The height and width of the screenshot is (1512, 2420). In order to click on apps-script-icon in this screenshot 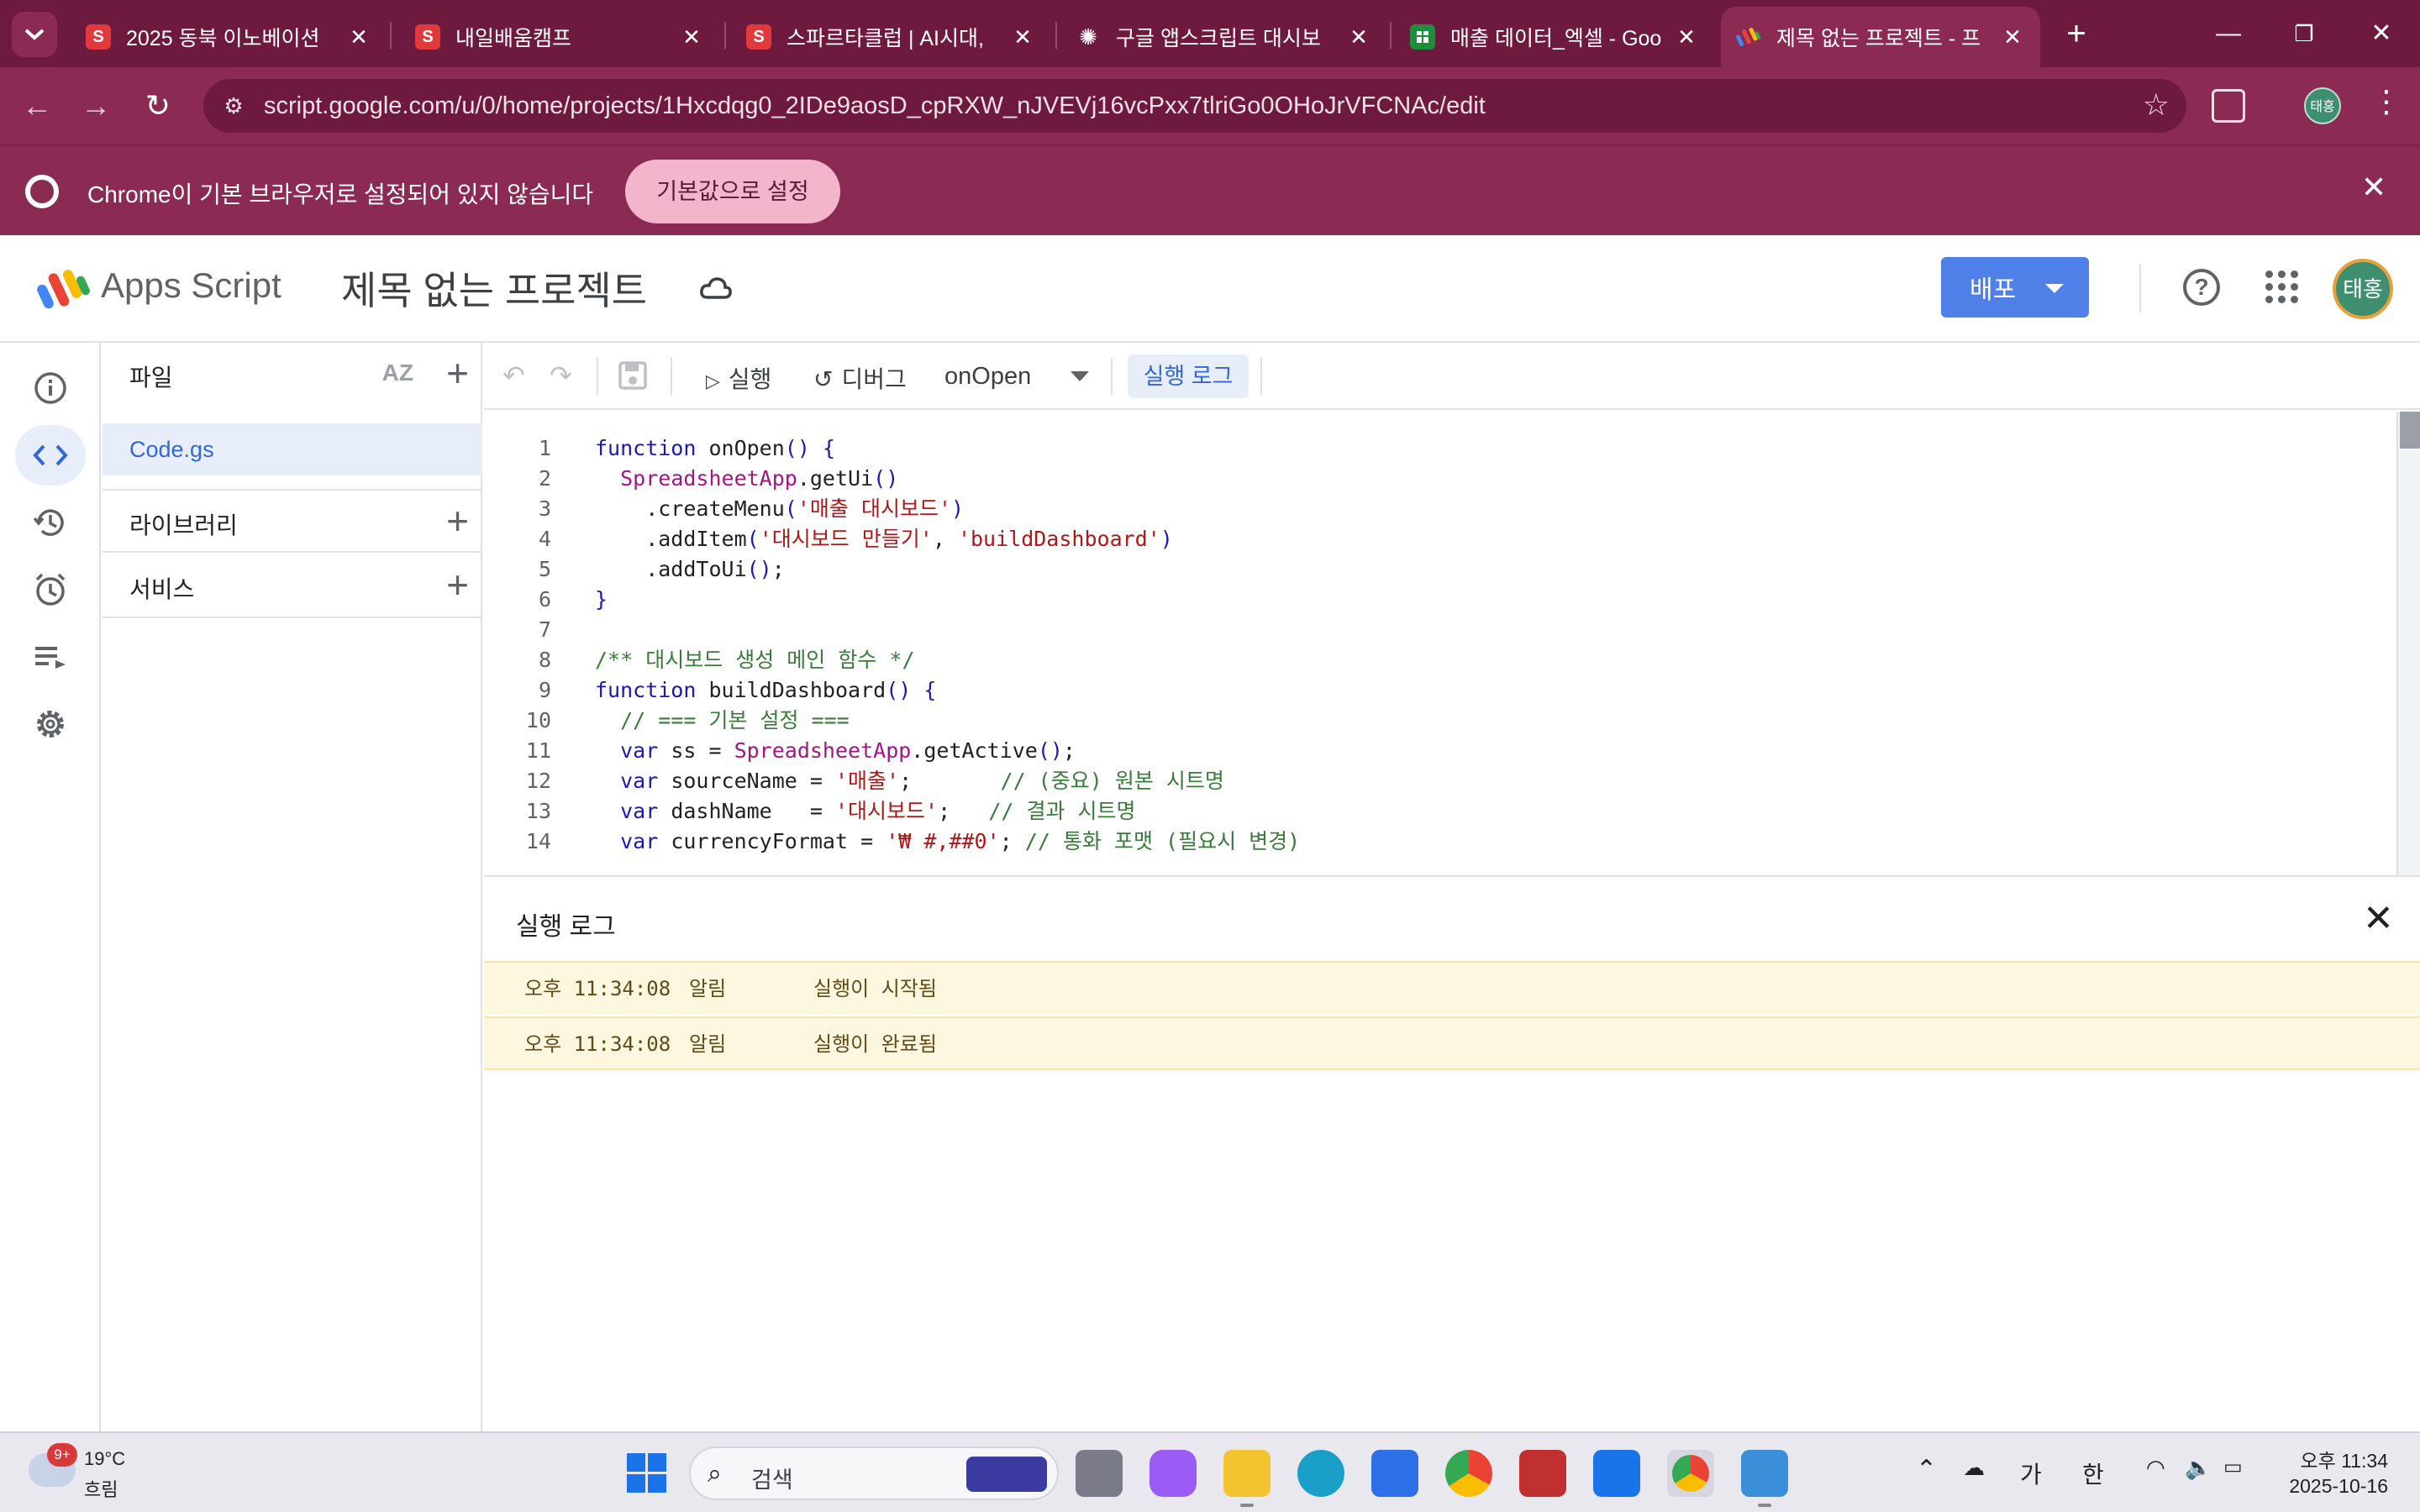, I will do `click(1748, 37)`.